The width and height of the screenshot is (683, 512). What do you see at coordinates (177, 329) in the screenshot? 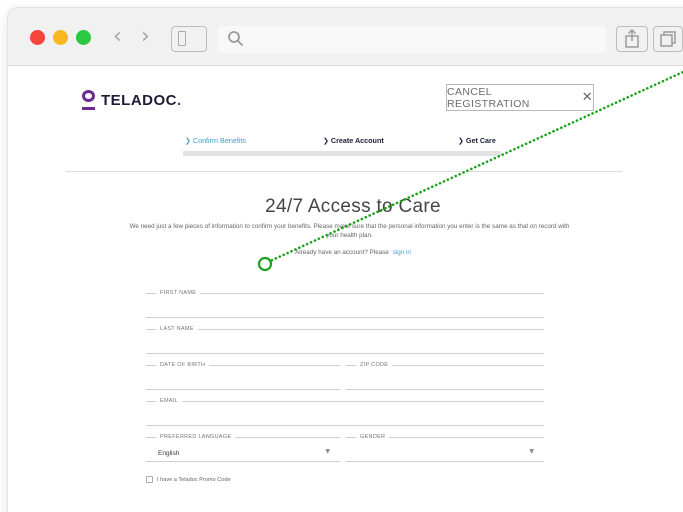
I see `last-name-label: LAST NAME` at bounding box center [177, 329].